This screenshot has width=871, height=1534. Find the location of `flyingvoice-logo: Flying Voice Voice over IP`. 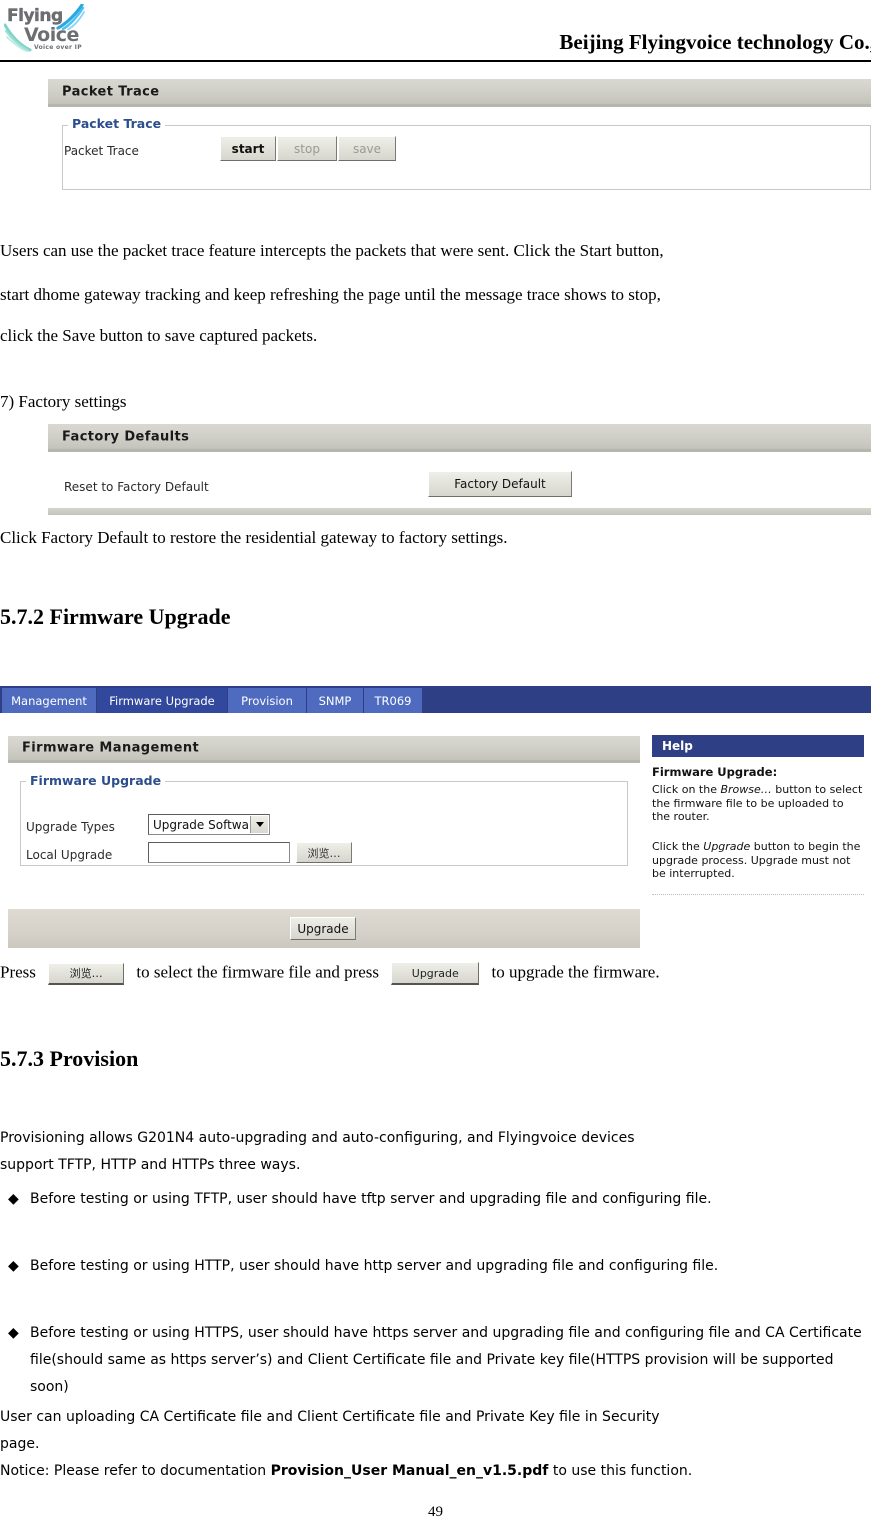

flyingvoice-logo: Flying Voice Voice over IP is located at coordinates (44, 30).